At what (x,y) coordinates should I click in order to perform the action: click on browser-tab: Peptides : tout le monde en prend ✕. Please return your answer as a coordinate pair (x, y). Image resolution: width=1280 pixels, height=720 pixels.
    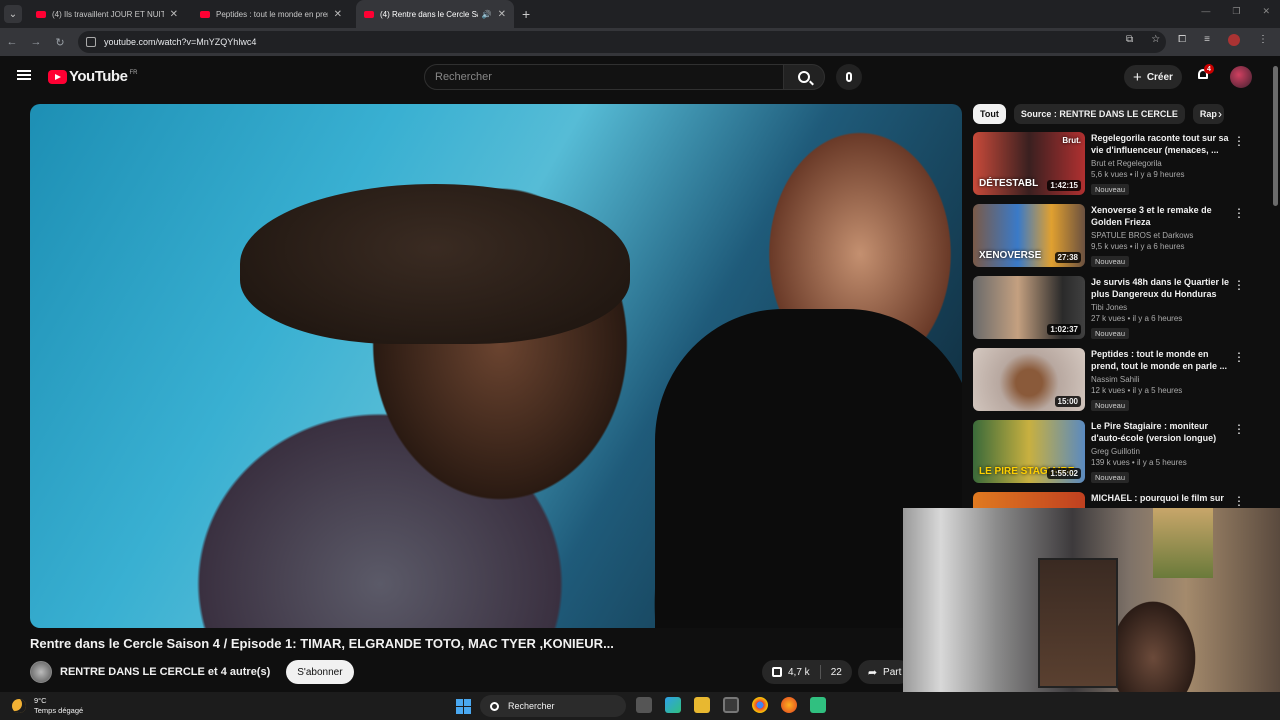
    Looking at the image, I should click on (271, 14).